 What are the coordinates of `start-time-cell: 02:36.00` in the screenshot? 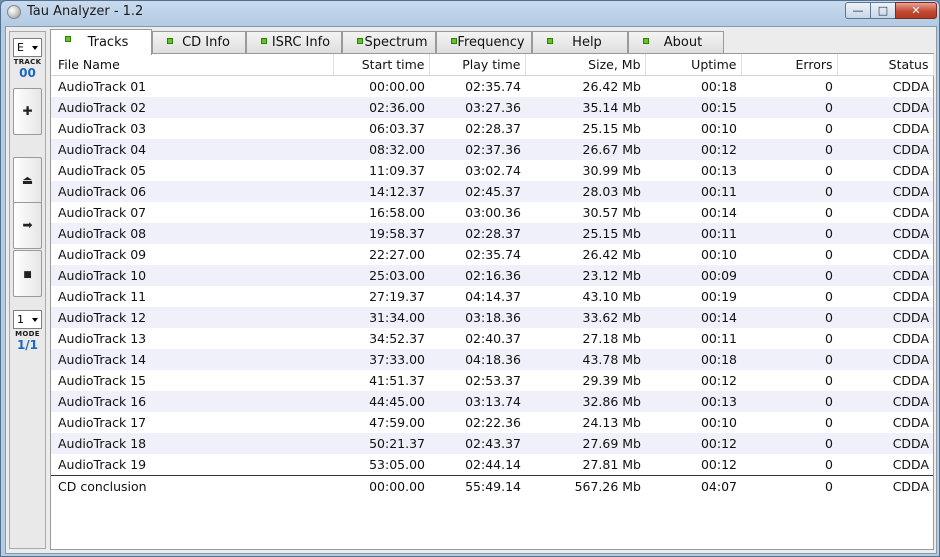 It's located at (381, 107).